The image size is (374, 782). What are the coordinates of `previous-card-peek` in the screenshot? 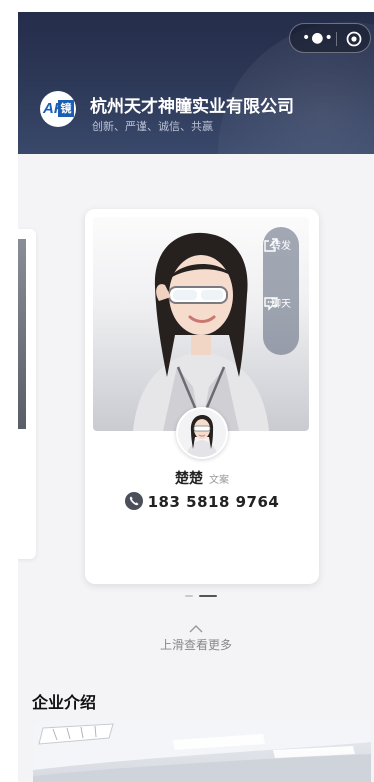 It's located at (27, 394).